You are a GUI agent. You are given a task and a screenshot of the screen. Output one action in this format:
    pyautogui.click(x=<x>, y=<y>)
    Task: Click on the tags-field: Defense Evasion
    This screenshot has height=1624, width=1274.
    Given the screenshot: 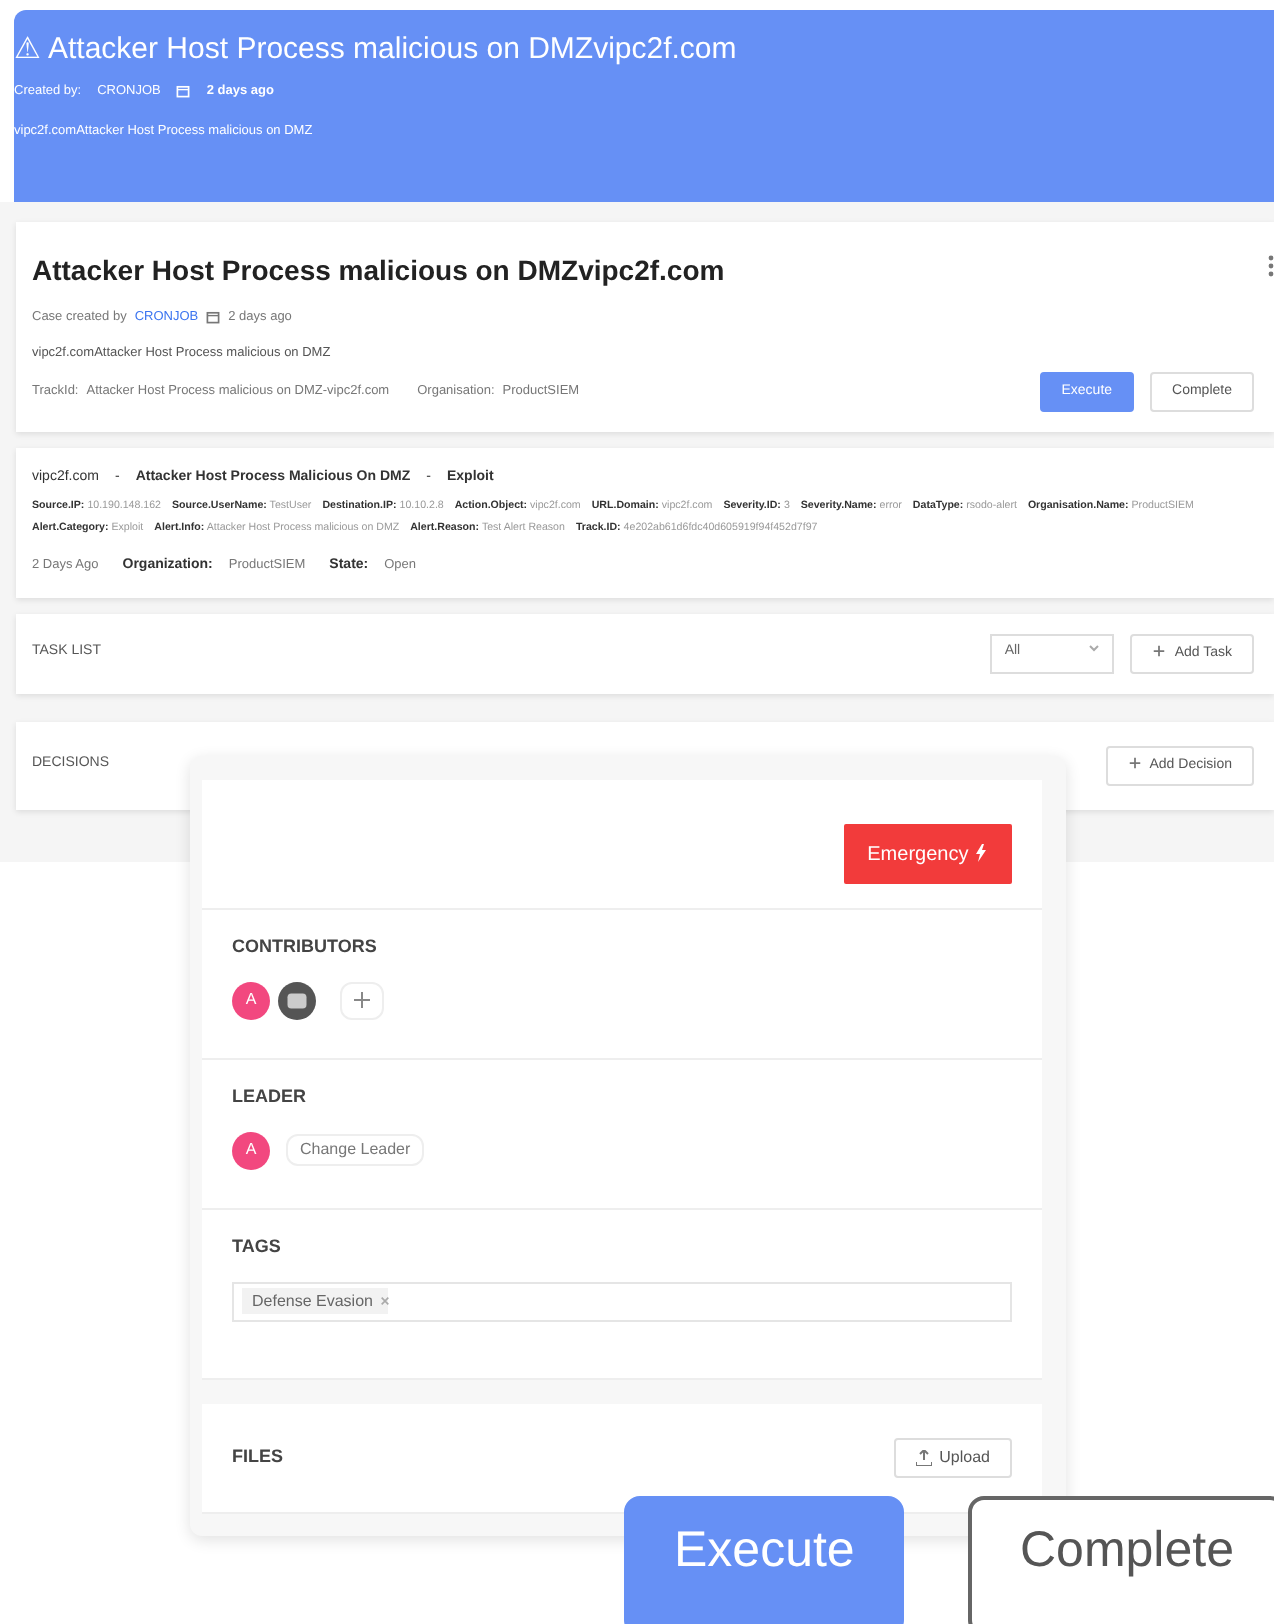 What is the action you would take?
    pyautogui.click(x=622, y=1301)
    